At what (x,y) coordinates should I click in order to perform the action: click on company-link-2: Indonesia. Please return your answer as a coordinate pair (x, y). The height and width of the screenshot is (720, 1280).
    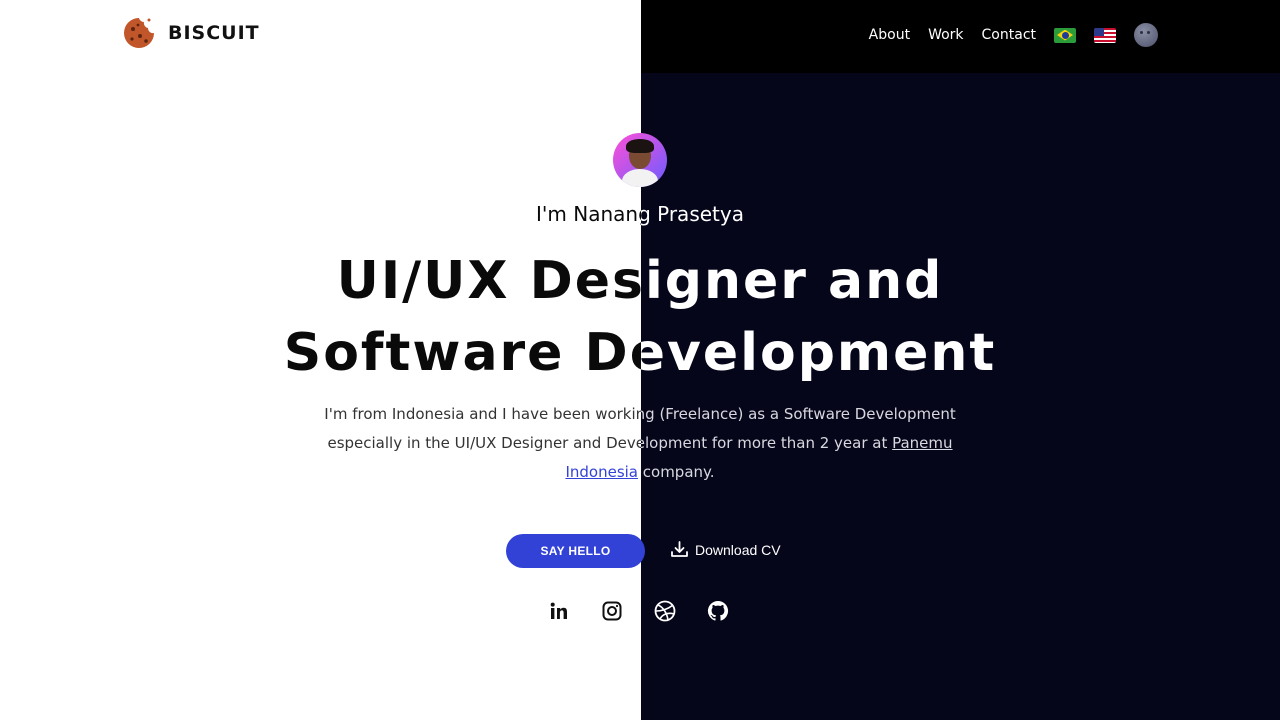
    Looking at the image, I should click on (601, 472).